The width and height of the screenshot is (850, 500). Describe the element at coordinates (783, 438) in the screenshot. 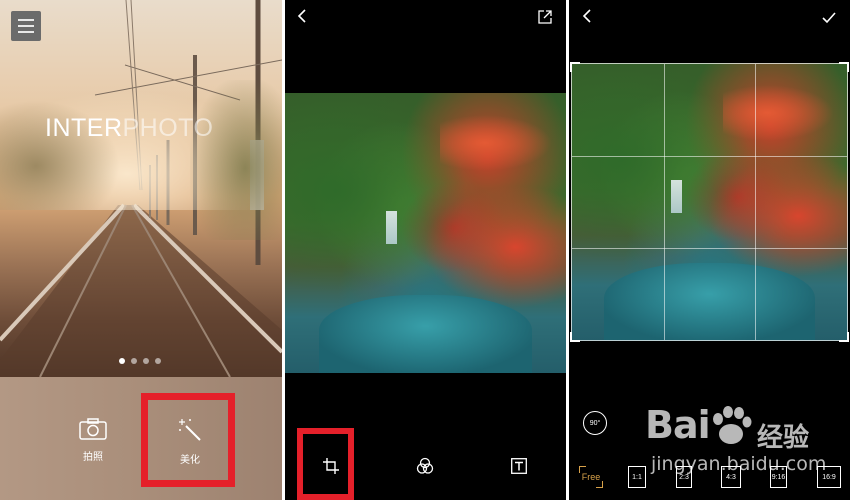

I see `watermark-suffix: 经验` at that location.